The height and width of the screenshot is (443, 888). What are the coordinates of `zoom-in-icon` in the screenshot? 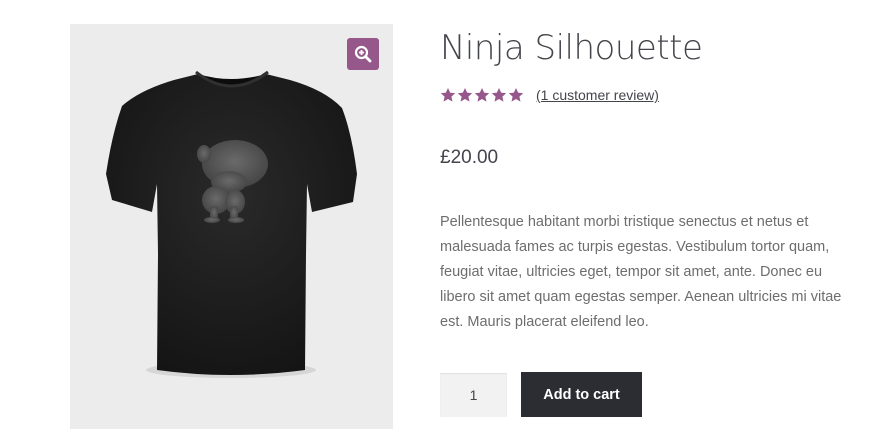 It's located at (363, 54).